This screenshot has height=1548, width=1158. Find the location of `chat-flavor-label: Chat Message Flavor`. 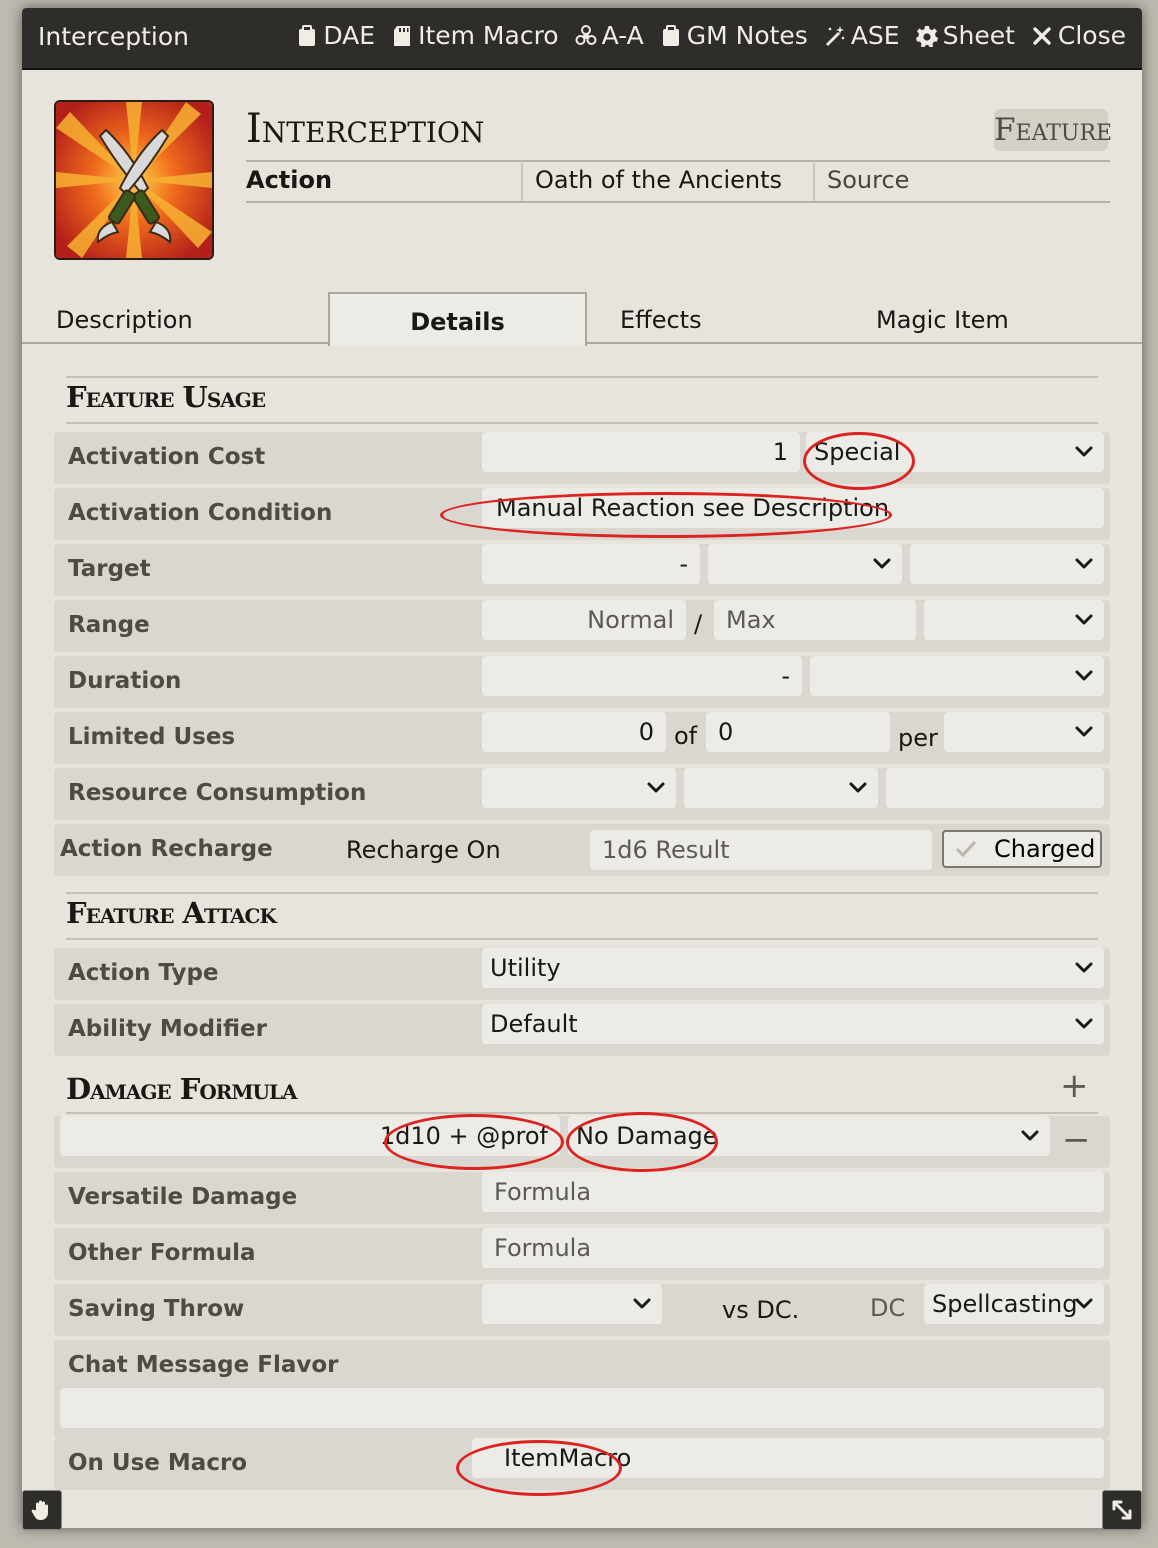

chat-flavor-label: Chat Message Flavor is located at coordinates (203, 1365).